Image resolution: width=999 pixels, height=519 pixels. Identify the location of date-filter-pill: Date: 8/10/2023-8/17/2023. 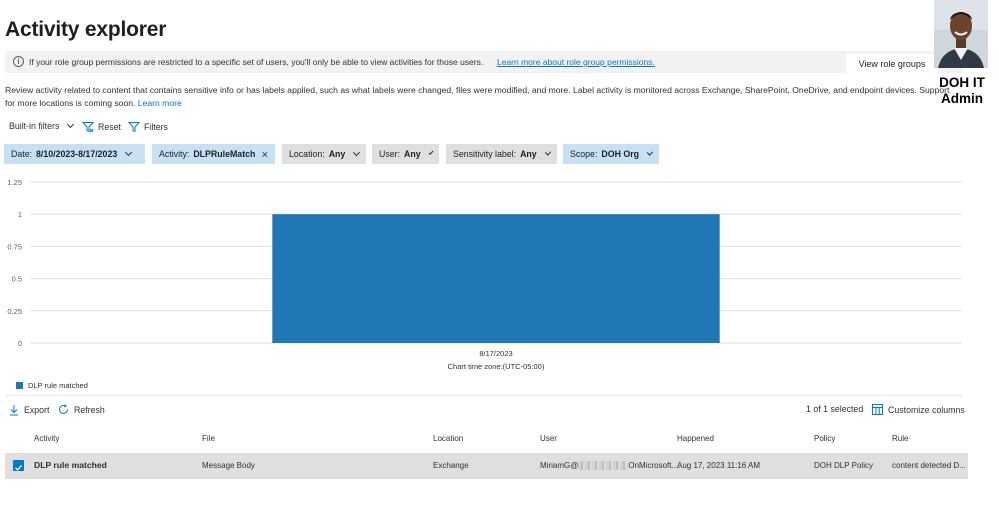
(74, 154).